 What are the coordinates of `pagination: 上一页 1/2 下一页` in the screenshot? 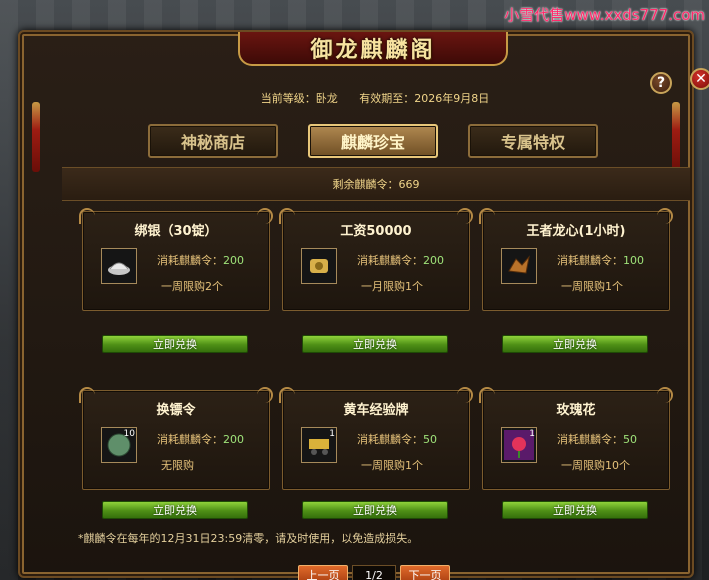 It's located at (374, 572).